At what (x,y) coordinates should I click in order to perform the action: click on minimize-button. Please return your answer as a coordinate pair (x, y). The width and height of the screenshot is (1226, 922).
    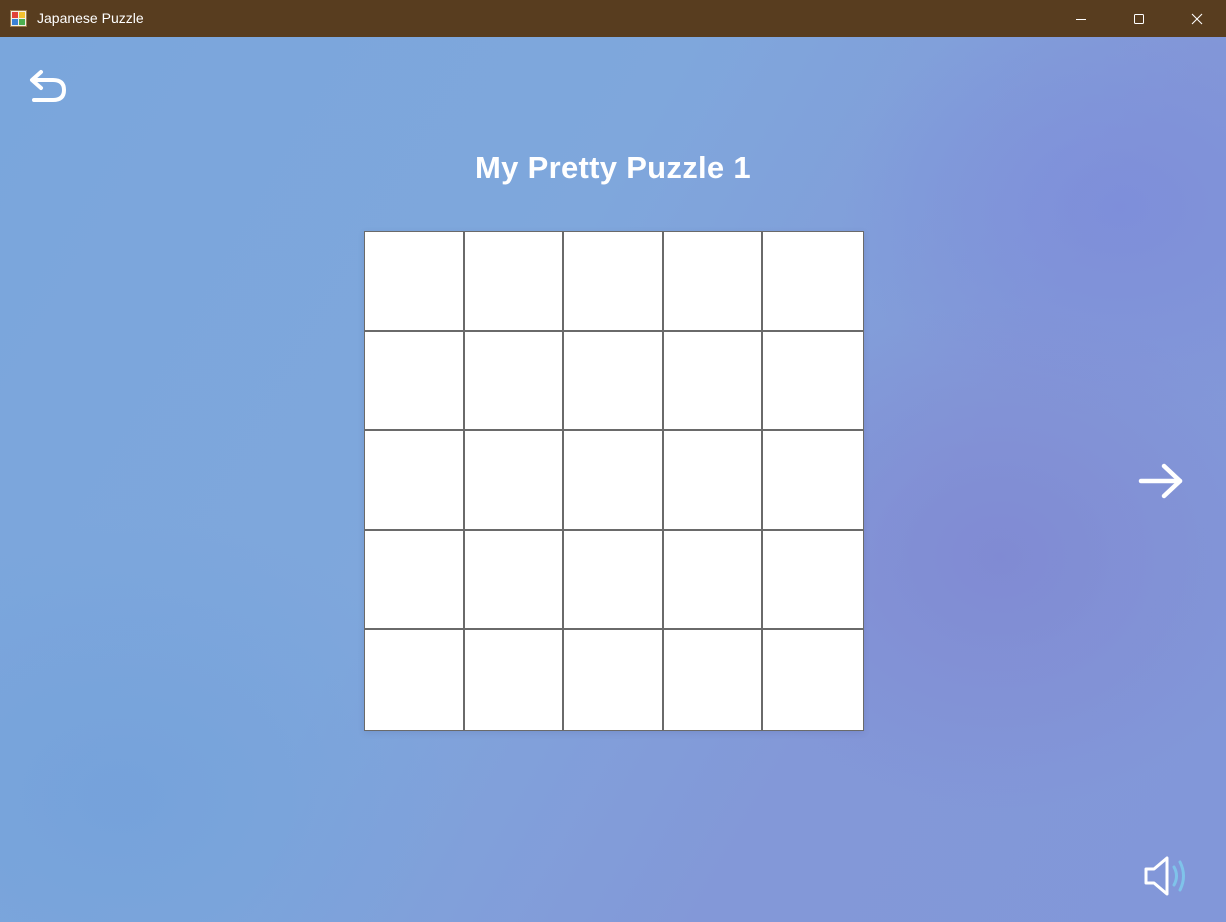
    Looking at the image, I should click on (1081, 18).